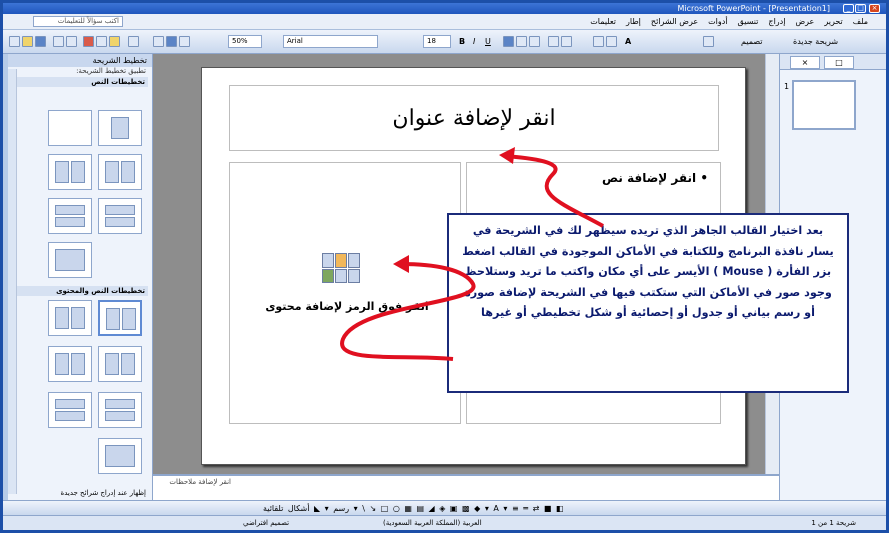 The image size is (889, 533). I want to click on underline-button: U, so click(488, 41).